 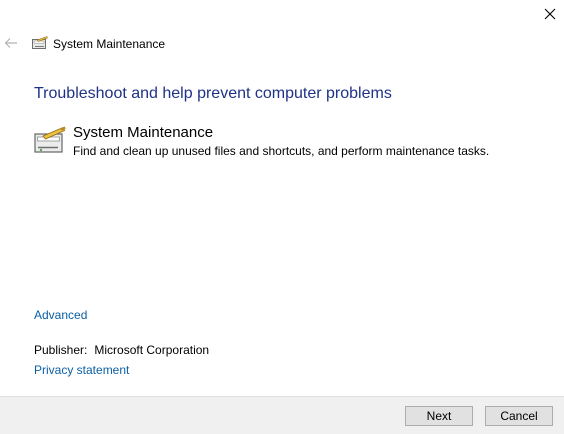 What do you see at coordinates (109, 44) in the screenshot?
I see `window-title: System Maintenance` at bounding box center [109, 44].